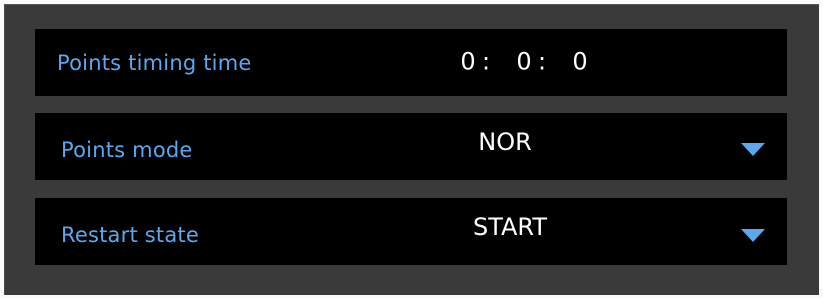 The image size is (823, 298). I want to click on timing-hours: 0, so click(468, 61).